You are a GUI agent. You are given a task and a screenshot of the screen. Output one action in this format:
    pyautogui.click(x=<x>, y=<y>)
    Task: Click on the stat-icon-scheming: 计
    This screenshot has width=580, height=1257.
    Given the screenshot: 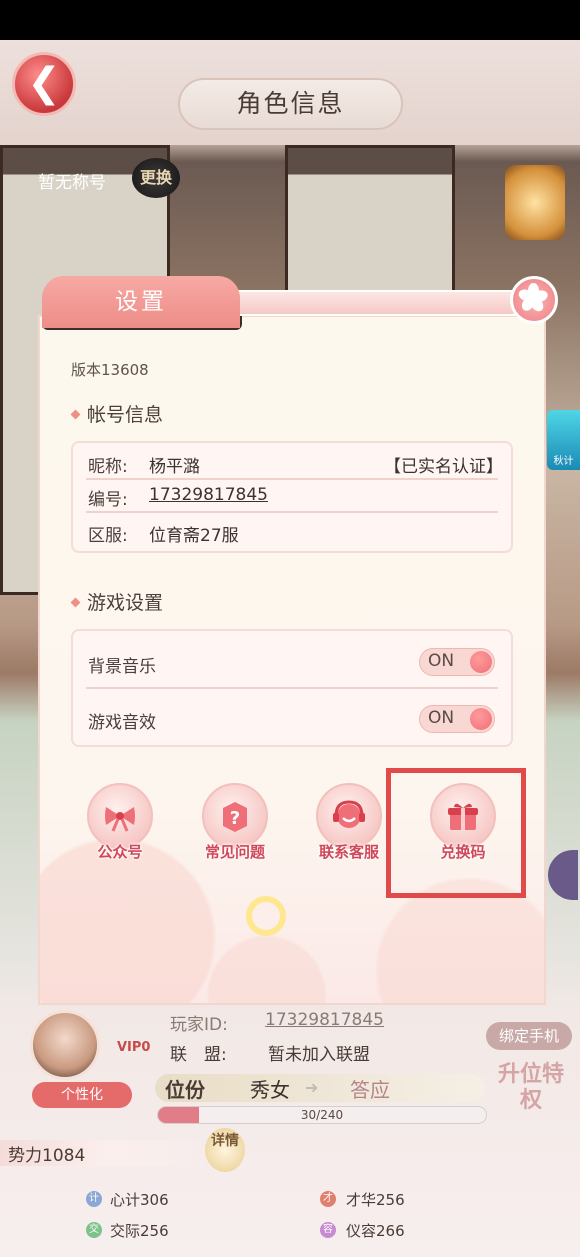 What is the action you would take?
    pyautogui.click(x=94, y=1199)
    